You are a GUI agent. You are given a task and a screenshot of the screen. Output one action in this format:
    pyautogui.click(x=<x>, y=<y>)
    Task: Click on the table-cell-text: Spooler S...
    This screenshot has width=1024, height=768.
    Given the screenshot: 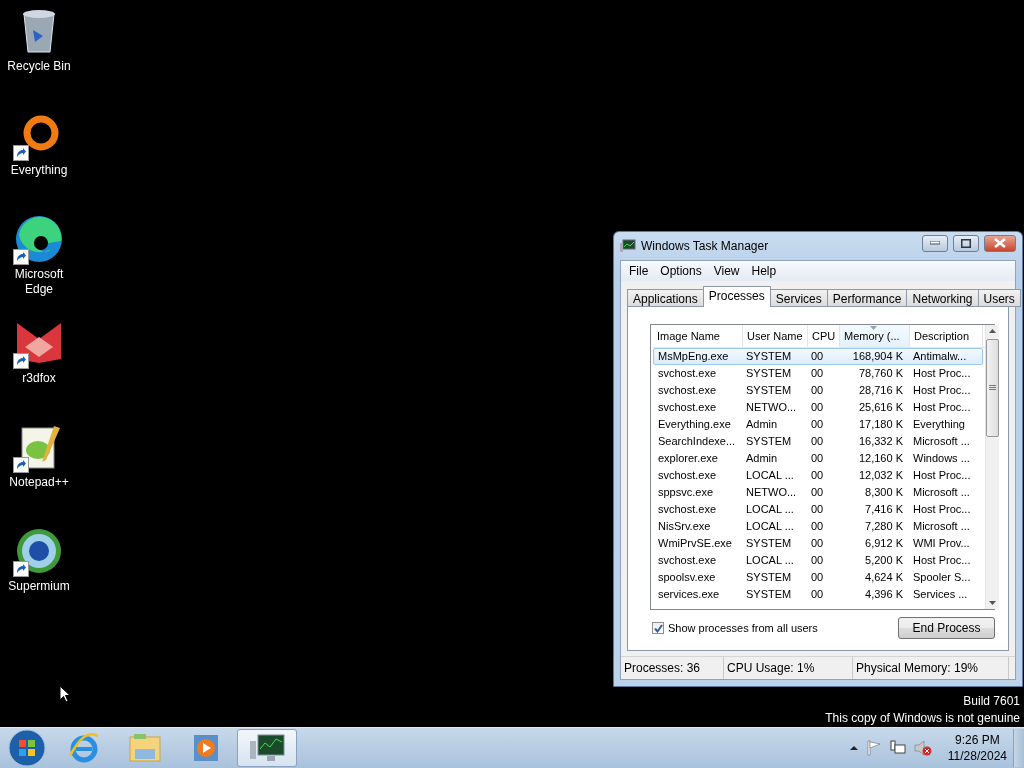 What is the action you would take?
    pyautogui.click(x=942, y=577)
    